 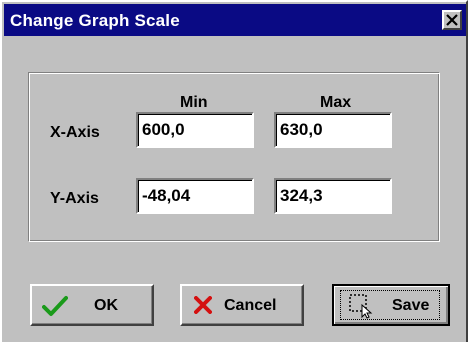 I want to click on title-bar: Change Graph Scale, so click(x=235, y=20).